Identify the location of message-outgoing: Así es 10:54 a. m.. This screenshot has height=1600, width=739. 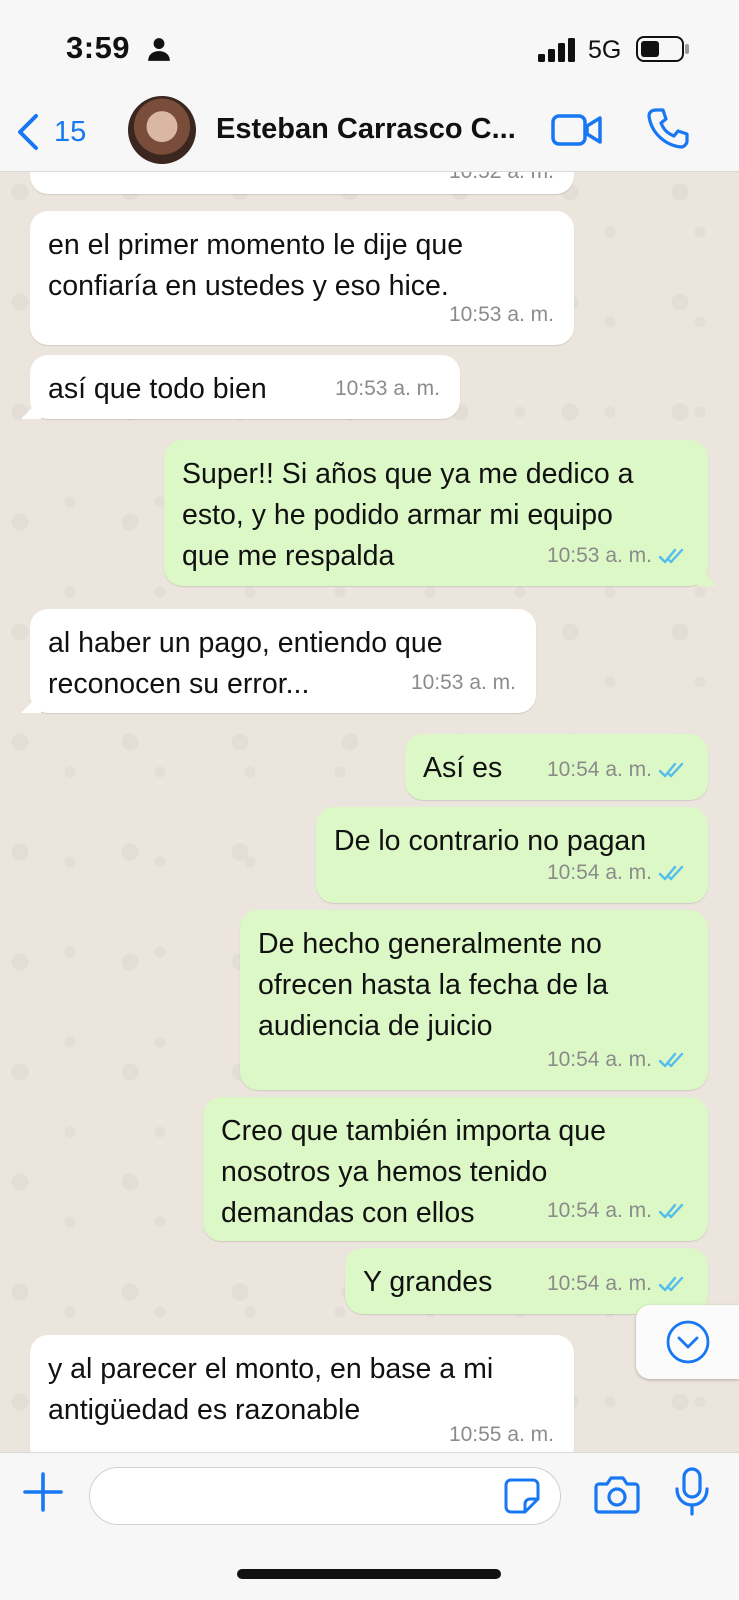
(556, 767).